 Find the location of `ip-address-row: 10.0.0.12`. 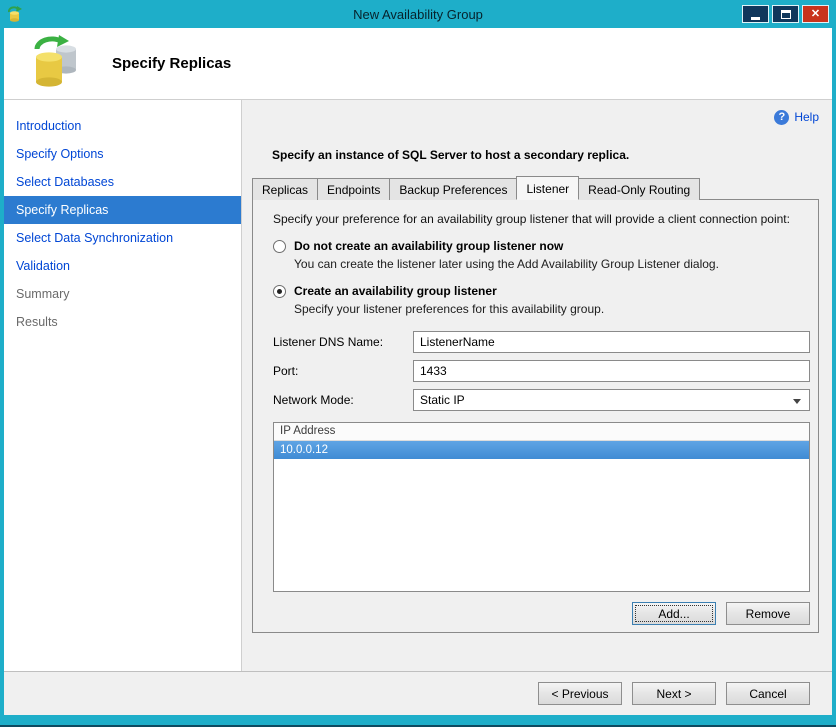

ip-address-row: 10.0.0.12 is located at coordinates (541, 450).